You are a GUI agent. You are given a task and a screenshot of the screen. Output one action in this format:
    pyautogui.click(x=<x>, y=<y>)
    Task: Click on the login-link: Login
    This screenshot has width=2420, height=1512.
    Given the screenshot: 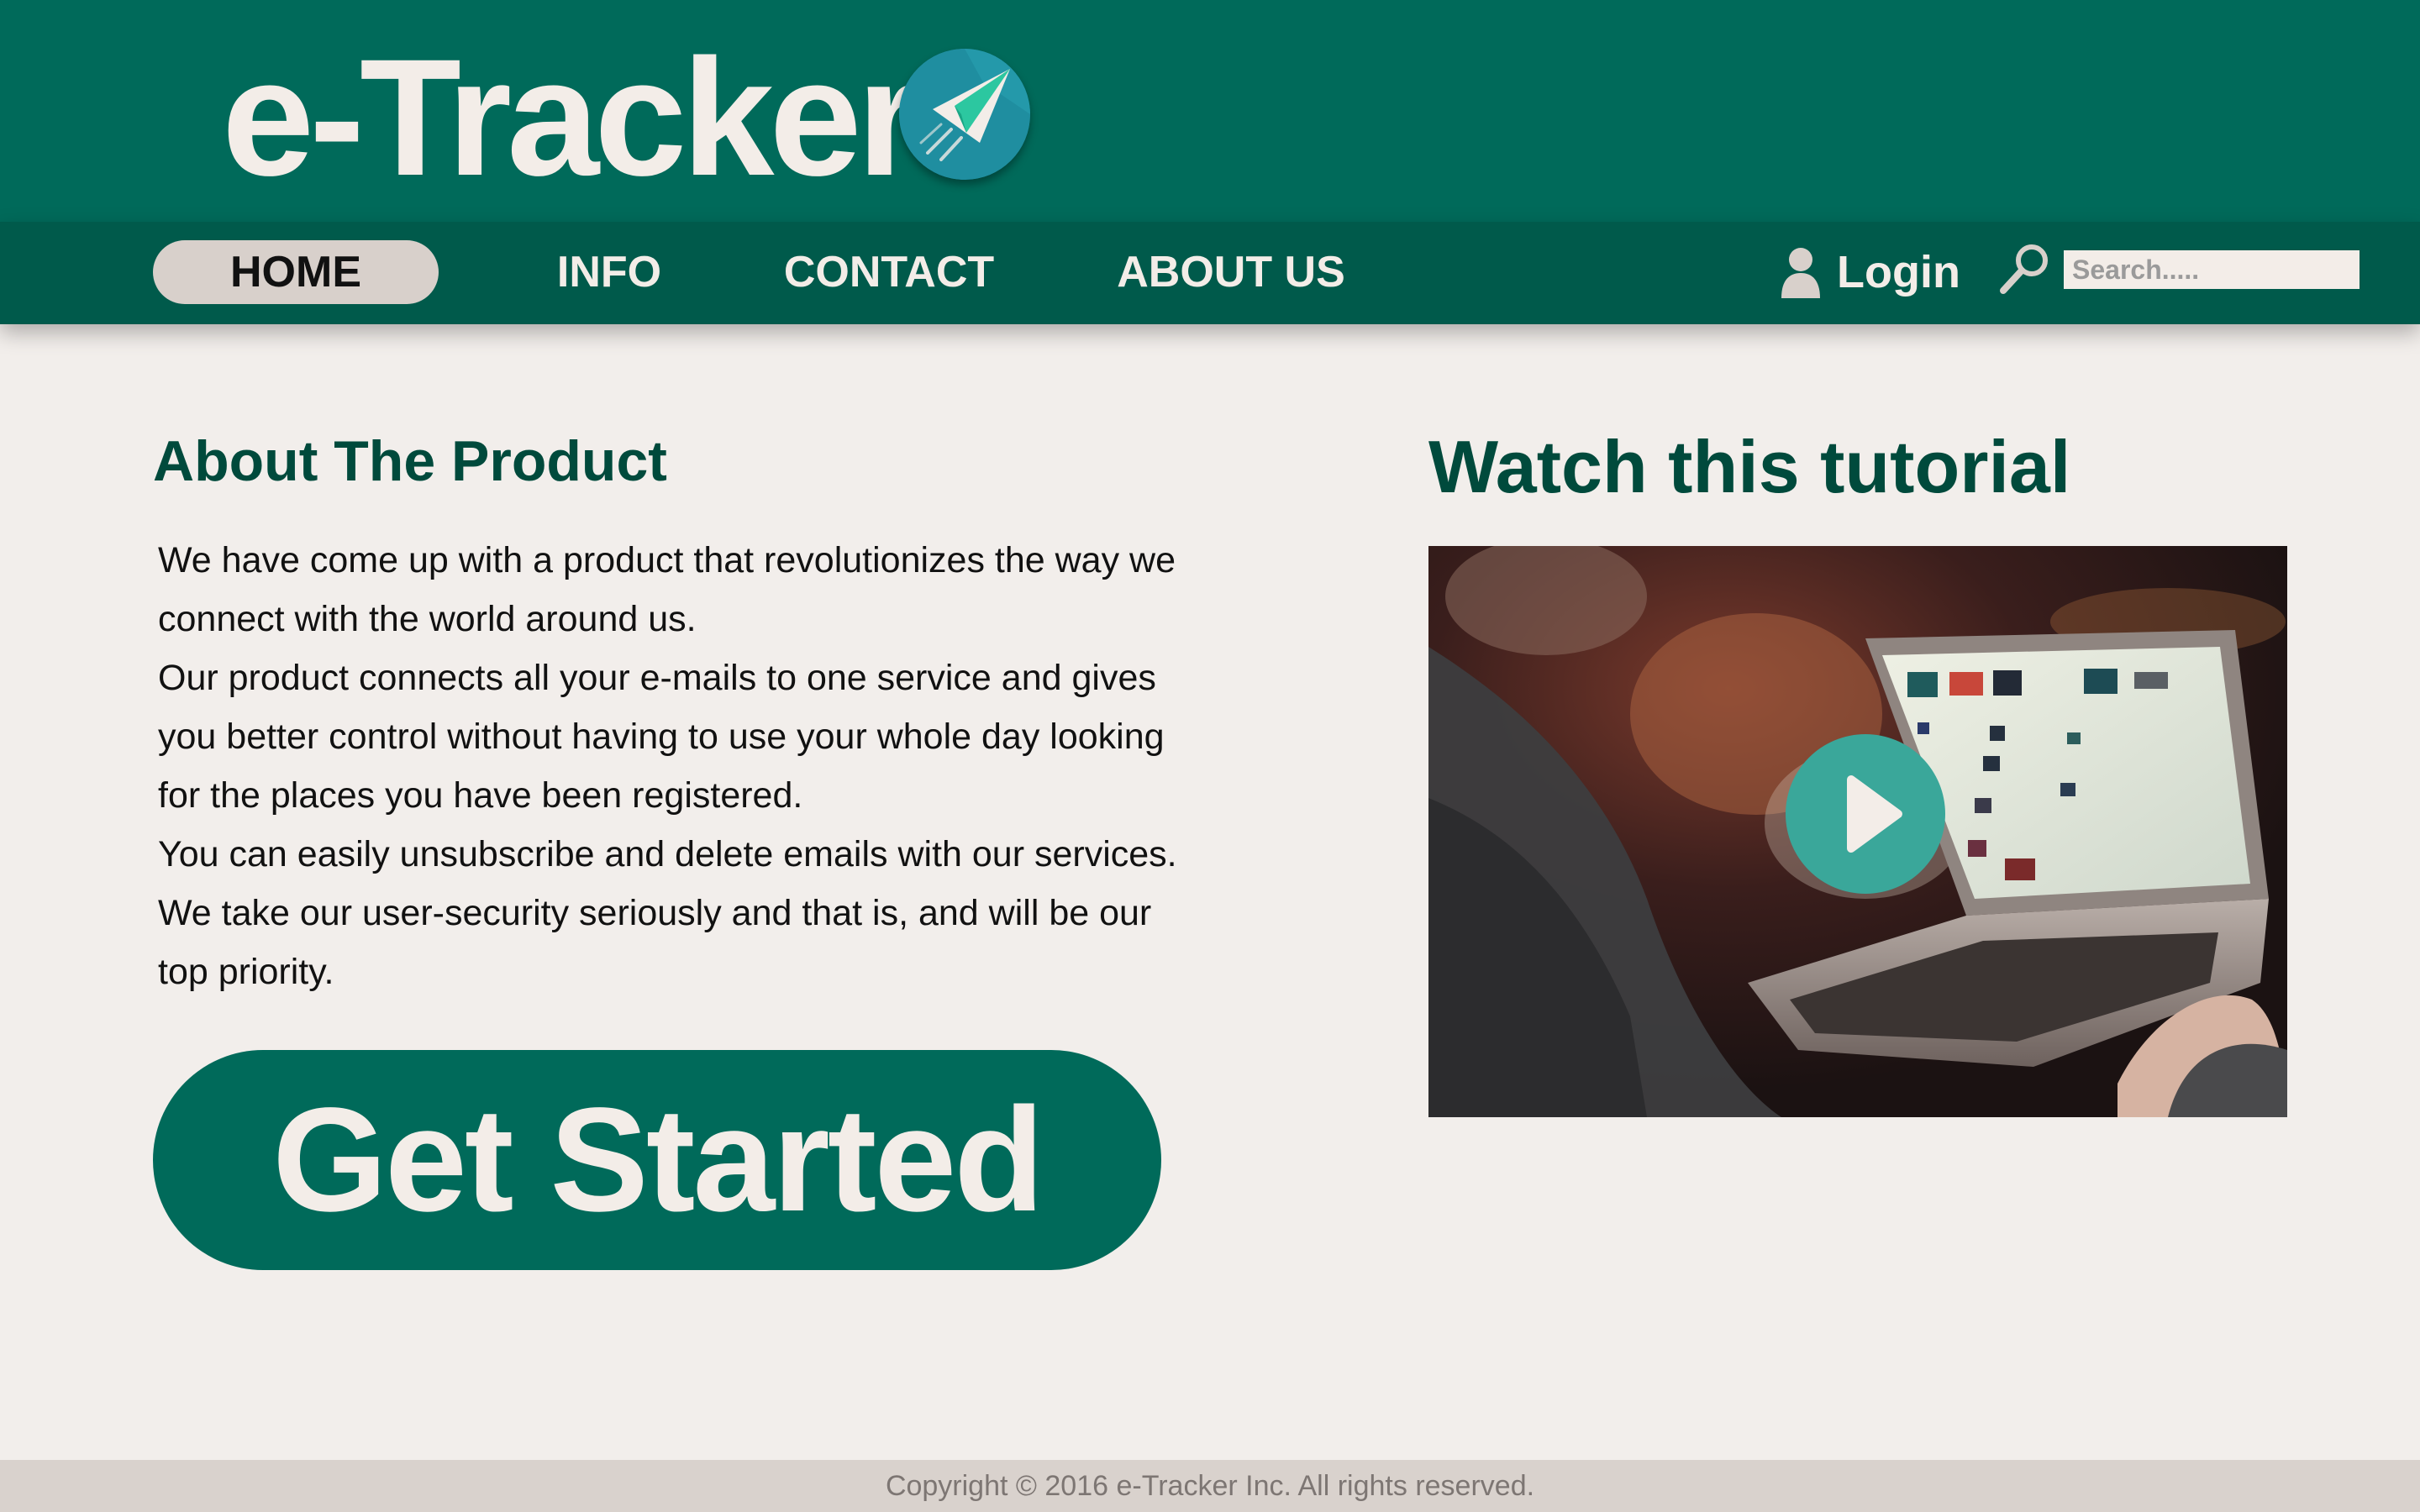 What is the action you would take?
    pyautogui.click(x=1870, y=272)
    